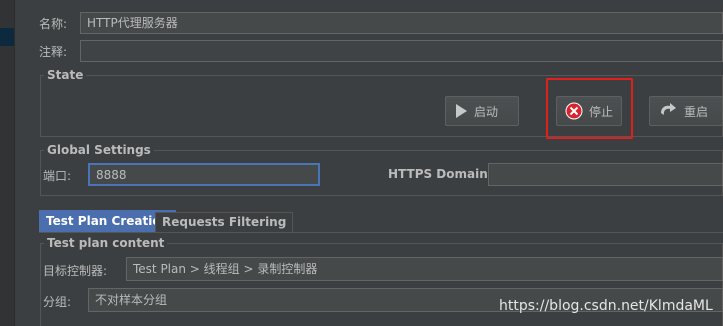 This screenshot has height=326, width=723. I want to click on left-tree-strip, so click(7, 163).